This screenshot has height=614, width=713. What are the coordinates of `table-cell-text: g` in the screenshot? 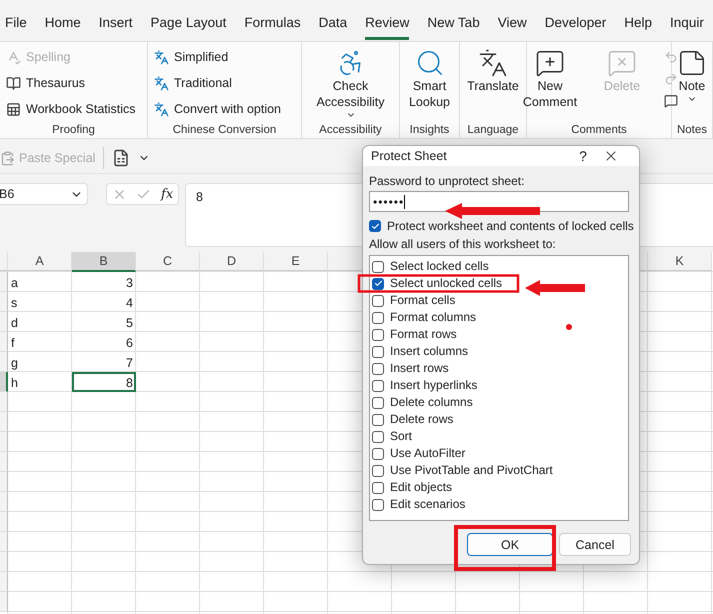 It's located at (14, 363).